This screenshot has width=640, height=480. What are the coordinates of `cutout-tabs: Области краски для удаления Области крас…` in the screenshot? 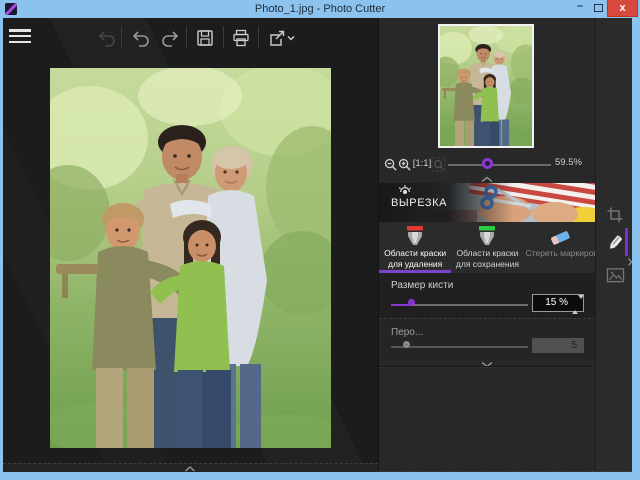 It's located at (492, 247).